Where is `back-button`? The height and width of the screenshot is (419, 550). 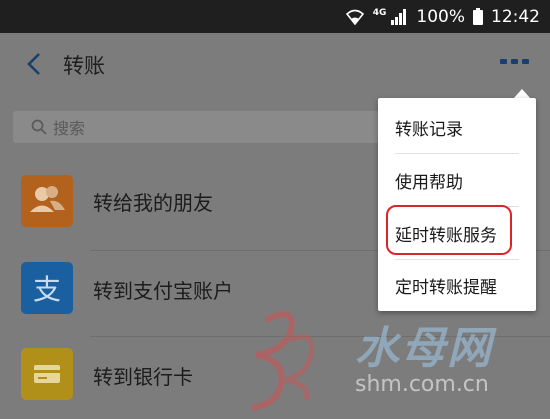 back-button is located at coordinates (35, 64).